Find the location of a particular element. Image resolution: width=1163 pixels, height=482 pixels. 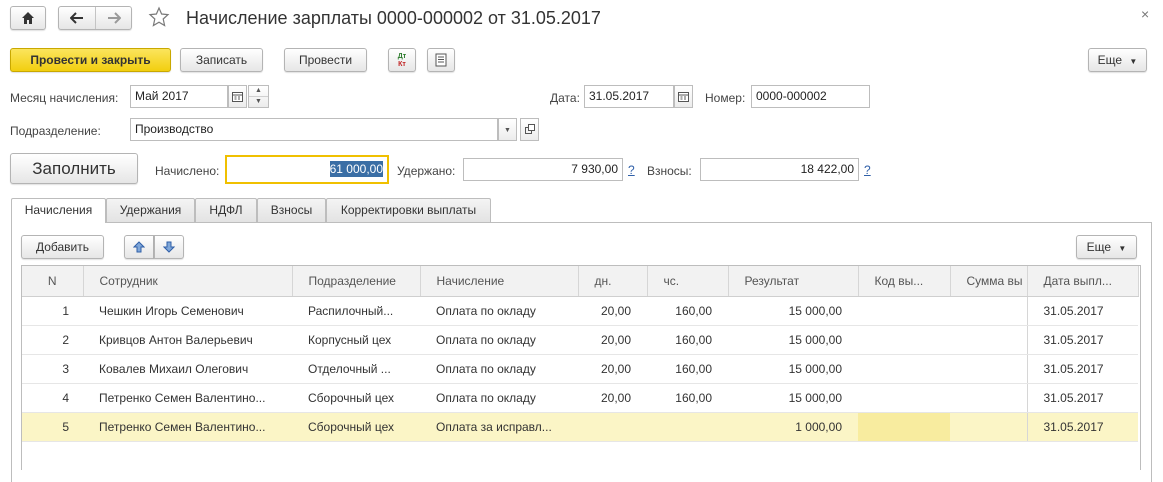

tab-payment-corrections: Корректировки выплаты is located at coordinates (408, 210).